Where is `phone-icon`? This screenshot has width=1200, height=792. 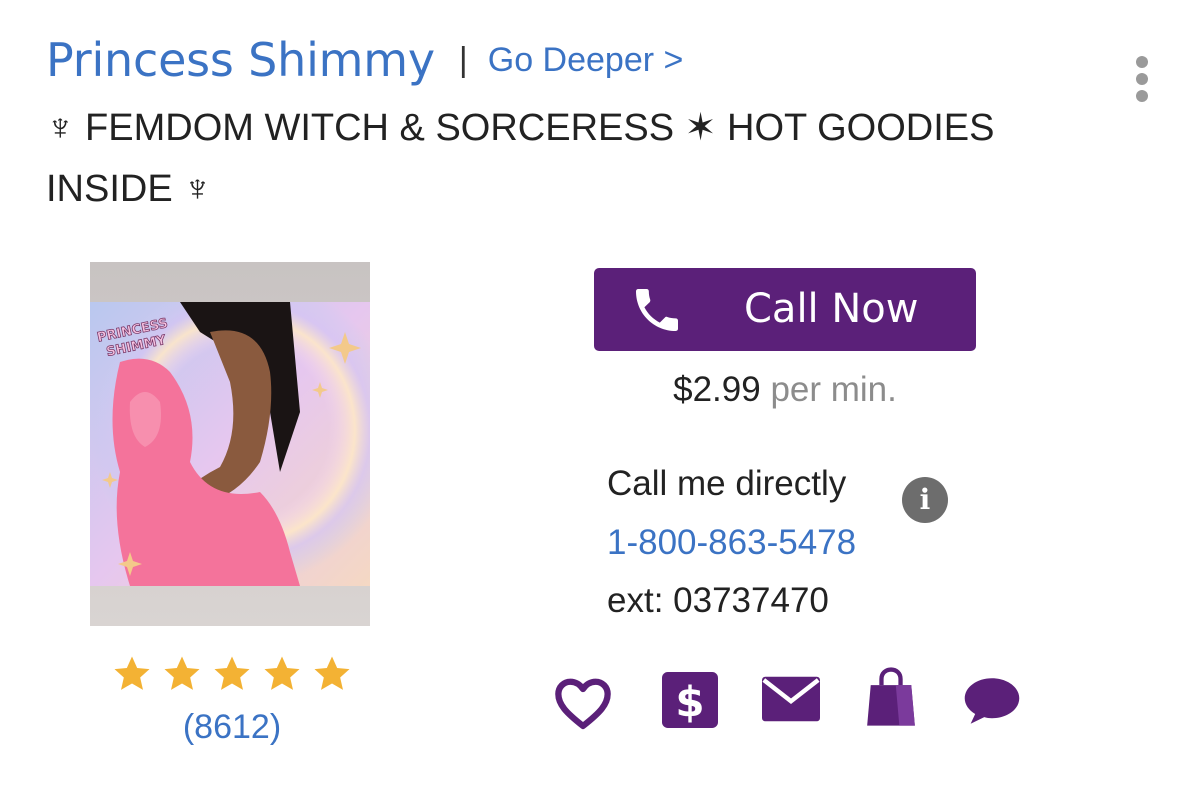
phone-icon is located at coordinates (657, 310).